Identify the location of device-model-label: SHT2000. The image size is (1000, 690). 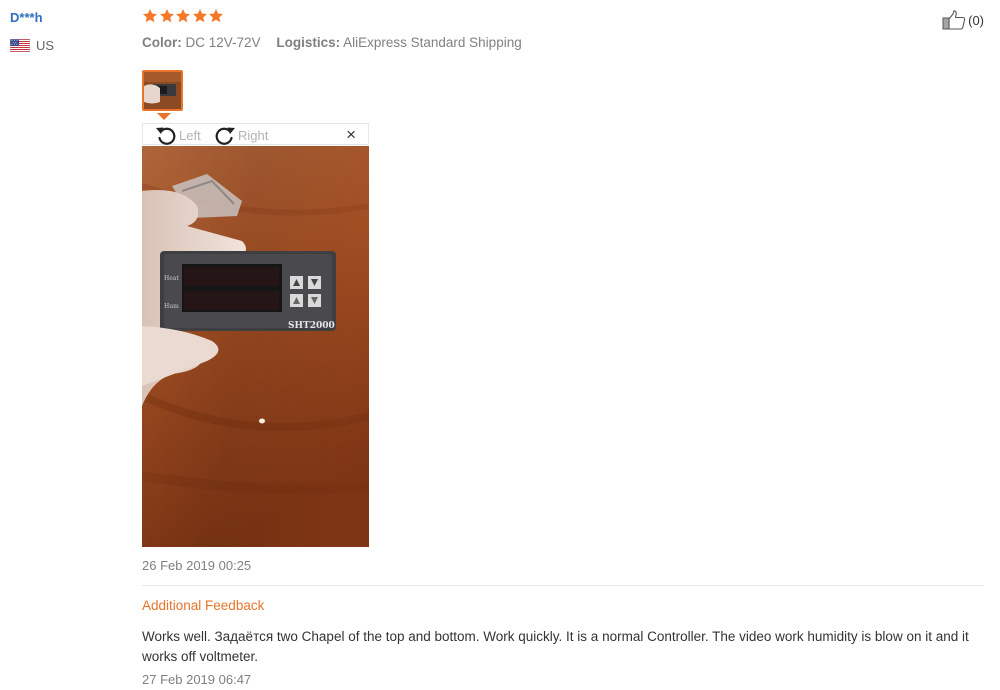
(311, 326).